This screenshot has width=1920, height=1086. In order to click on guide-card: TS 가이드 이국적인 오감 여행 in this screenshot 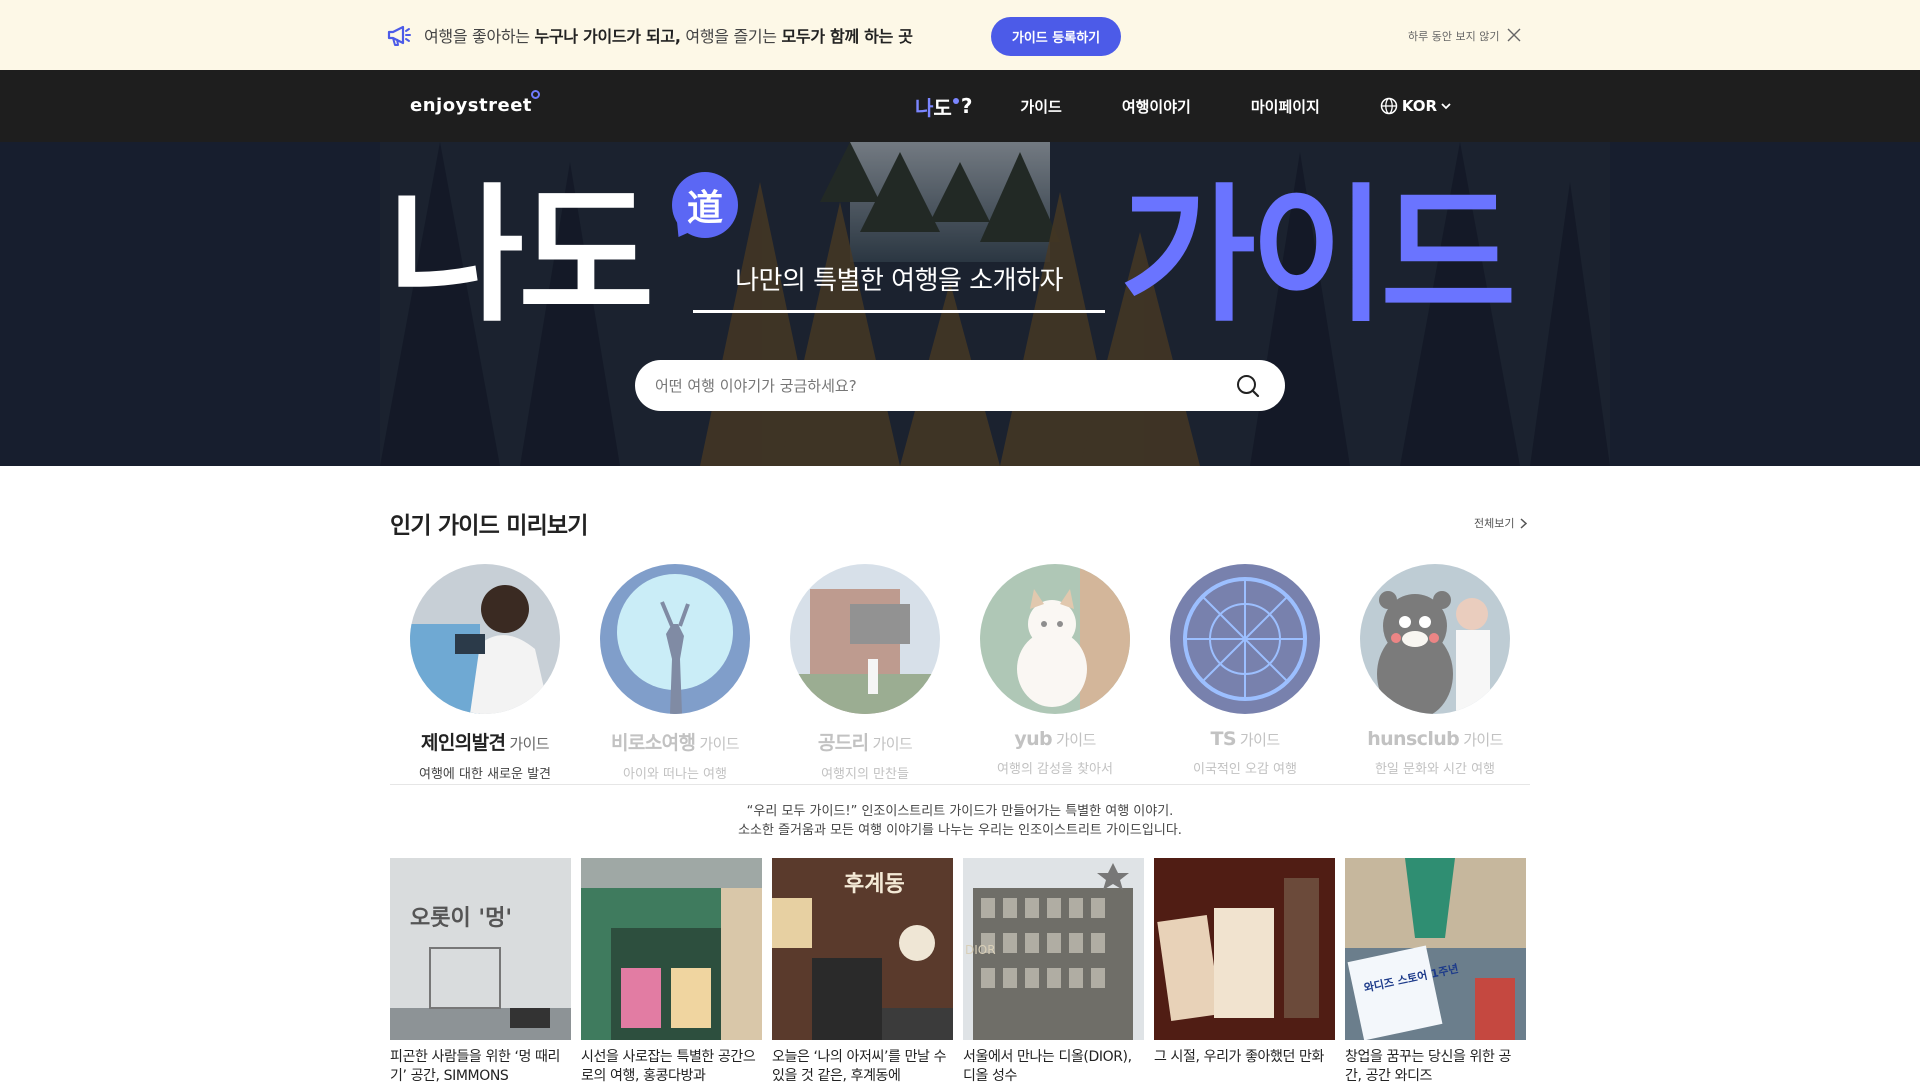, I will do `click(1245, 670)`.